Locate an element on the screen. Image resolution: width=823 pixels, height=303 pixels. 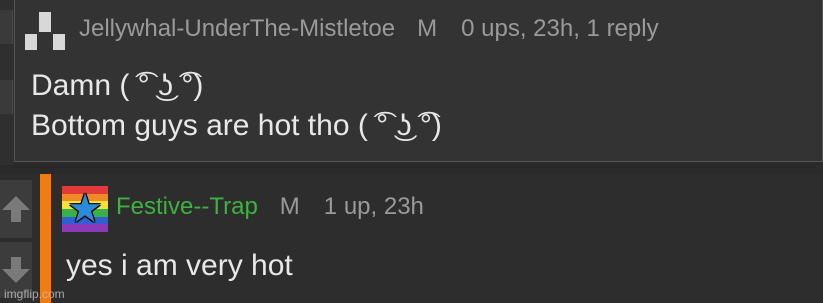
star-icon: ★ is located at coordinates (85, 209).